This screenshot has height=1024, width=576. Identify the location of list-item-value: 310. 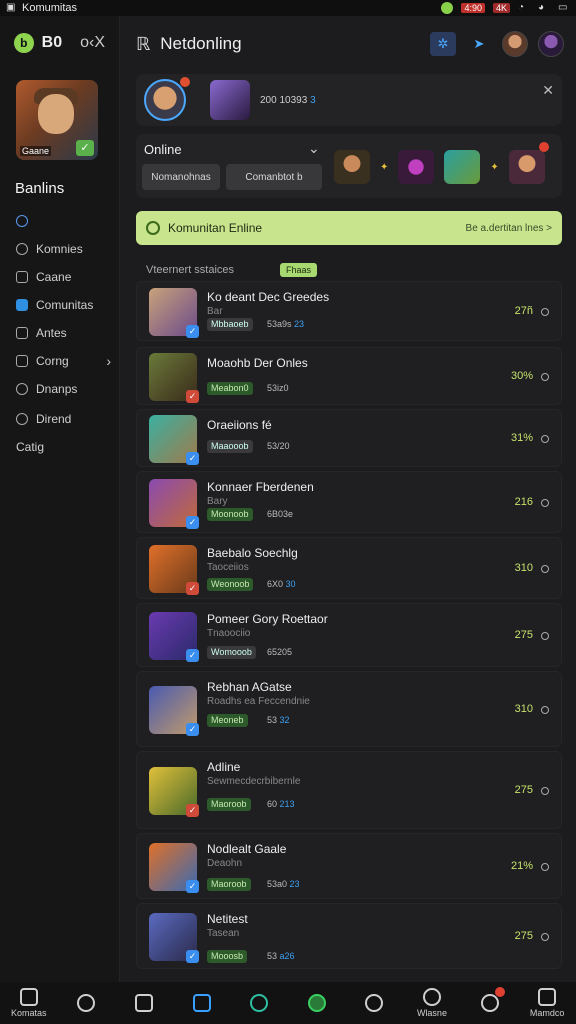
(523, 568).